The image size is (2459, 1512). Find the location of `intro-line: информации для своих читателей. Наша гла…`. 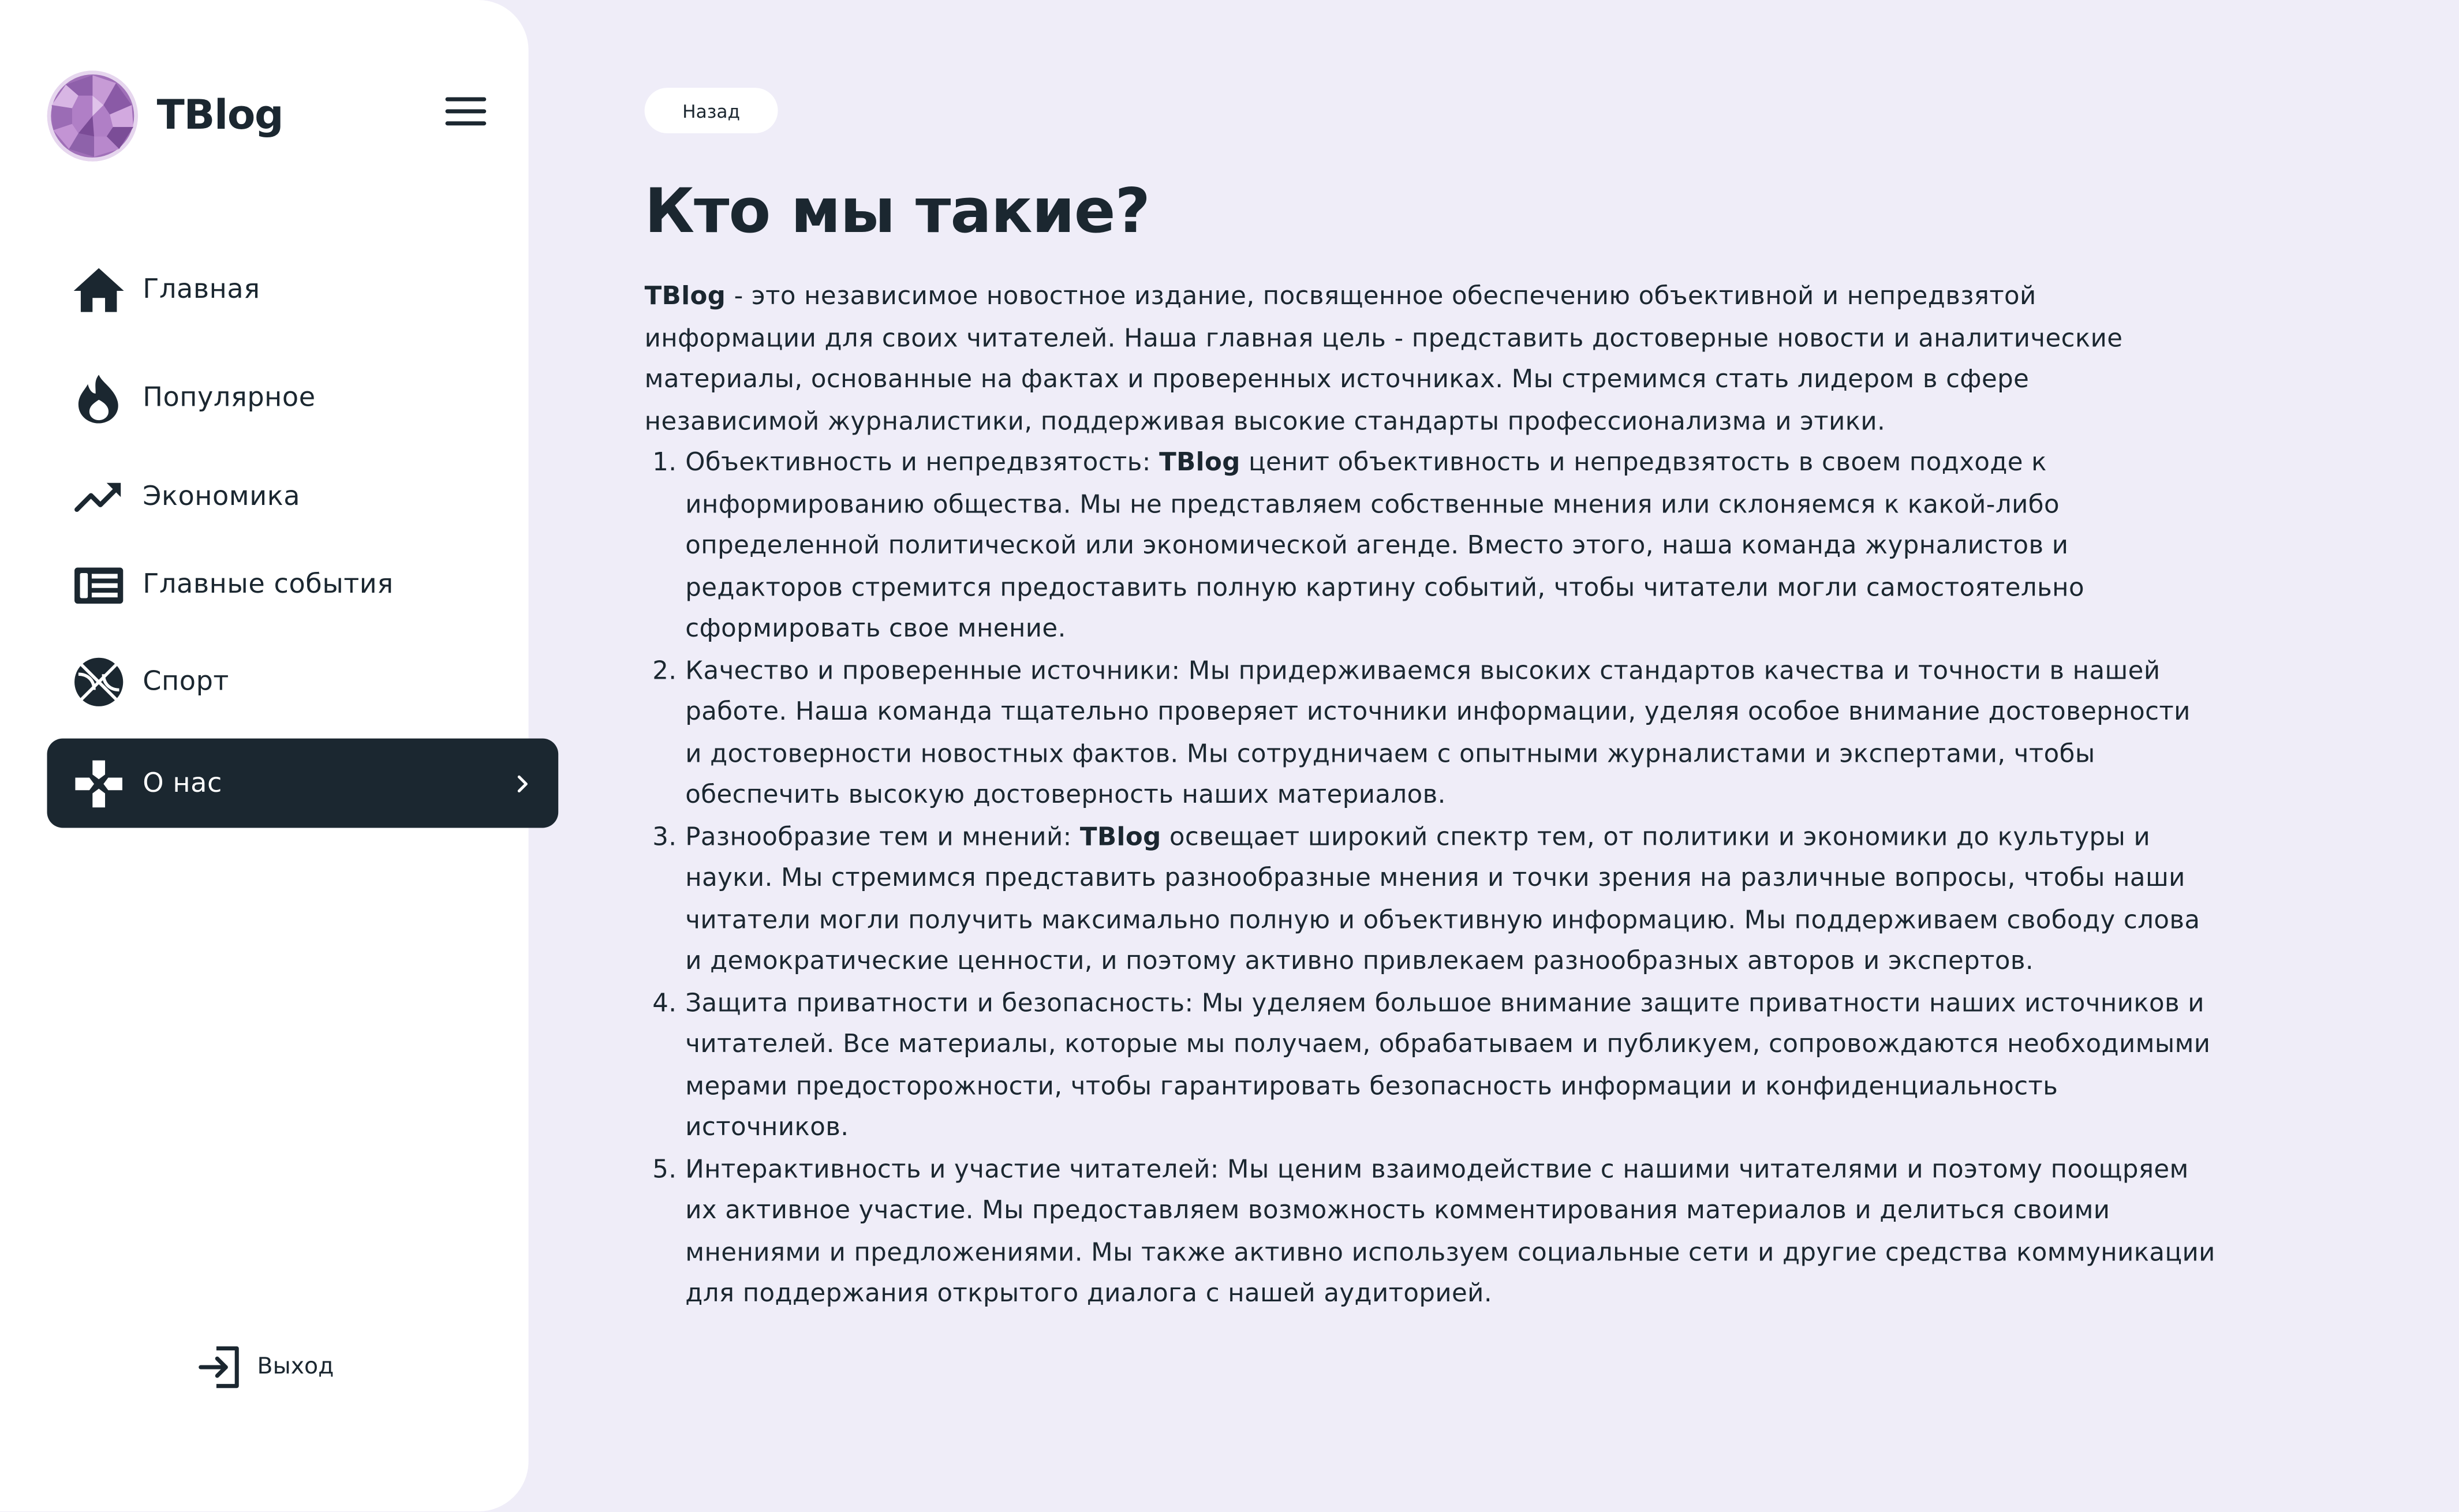

intro-line: информации для своих читателей. Наша гла… is located at coordinates (1383, 337).